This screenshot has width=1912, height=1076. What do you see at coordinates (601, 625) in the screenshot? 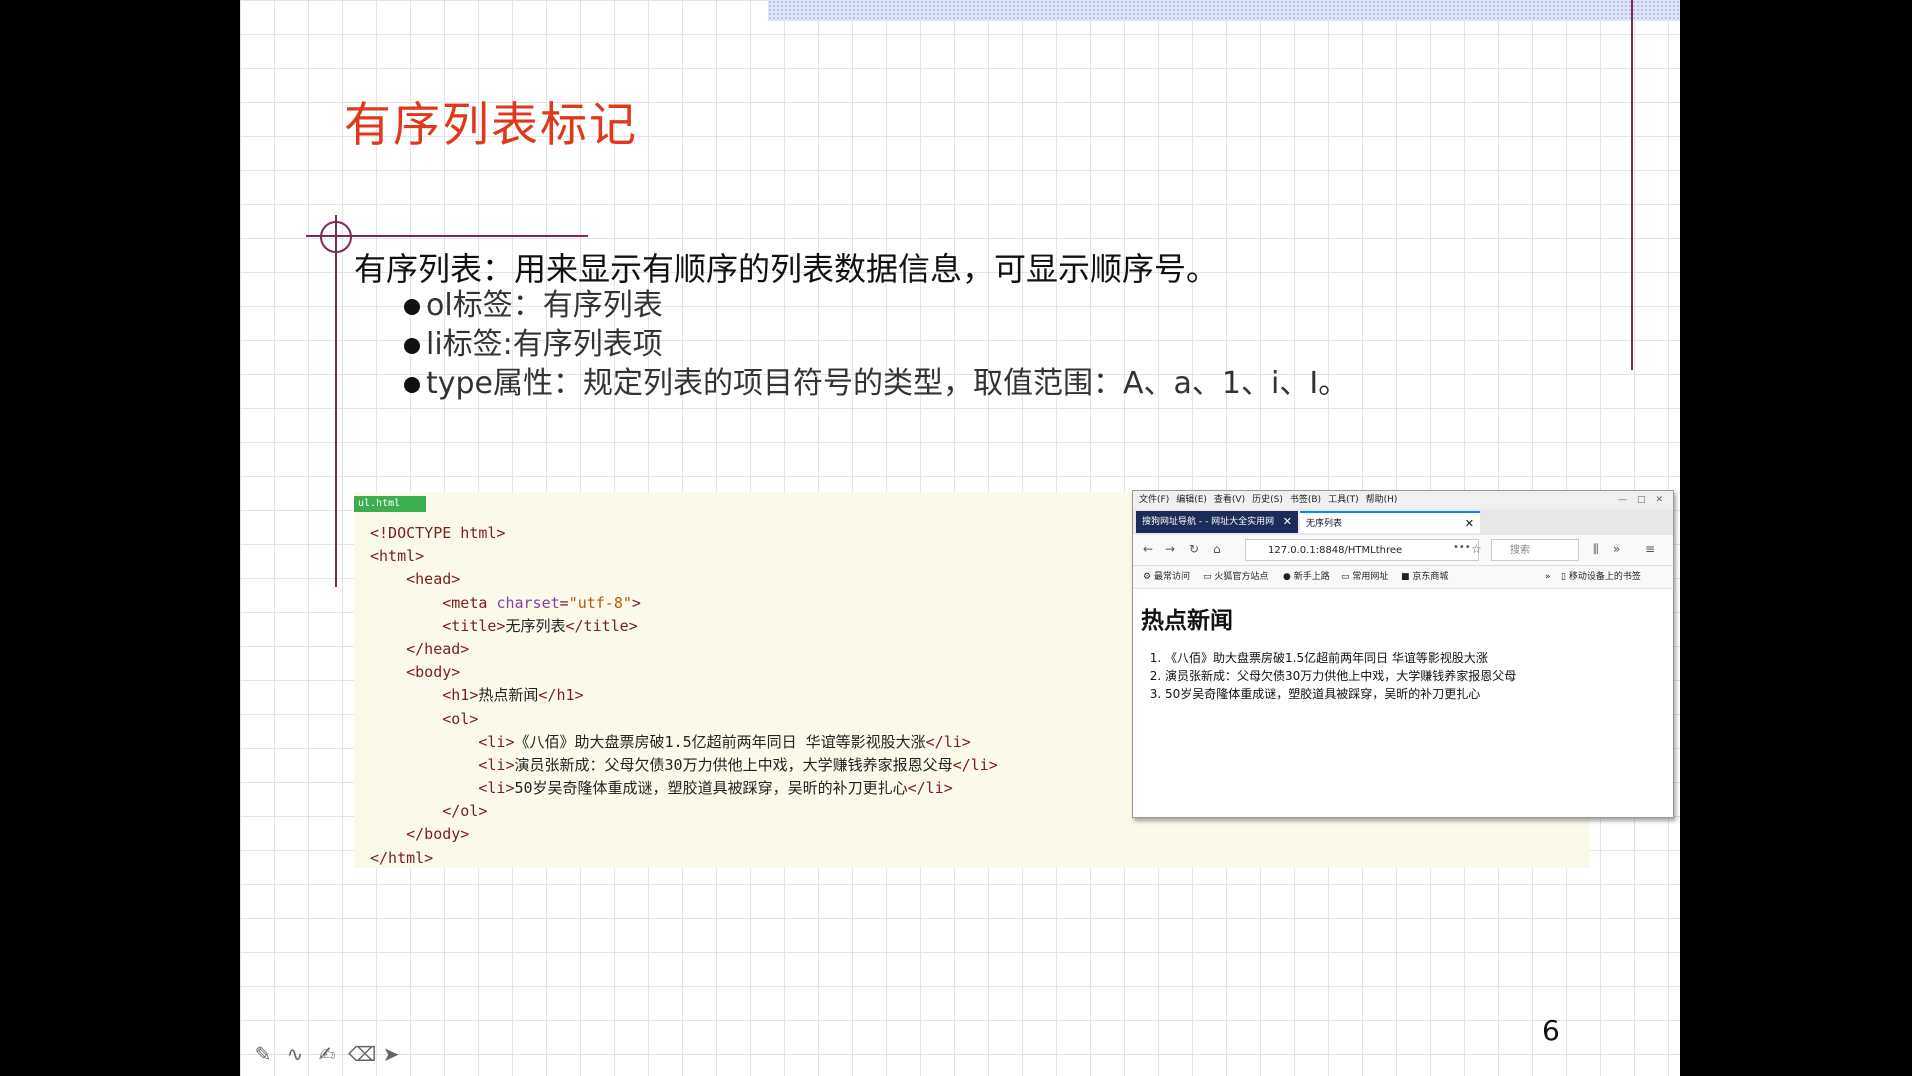
I see `code-token: </title>` at bounding box center [601, 625].